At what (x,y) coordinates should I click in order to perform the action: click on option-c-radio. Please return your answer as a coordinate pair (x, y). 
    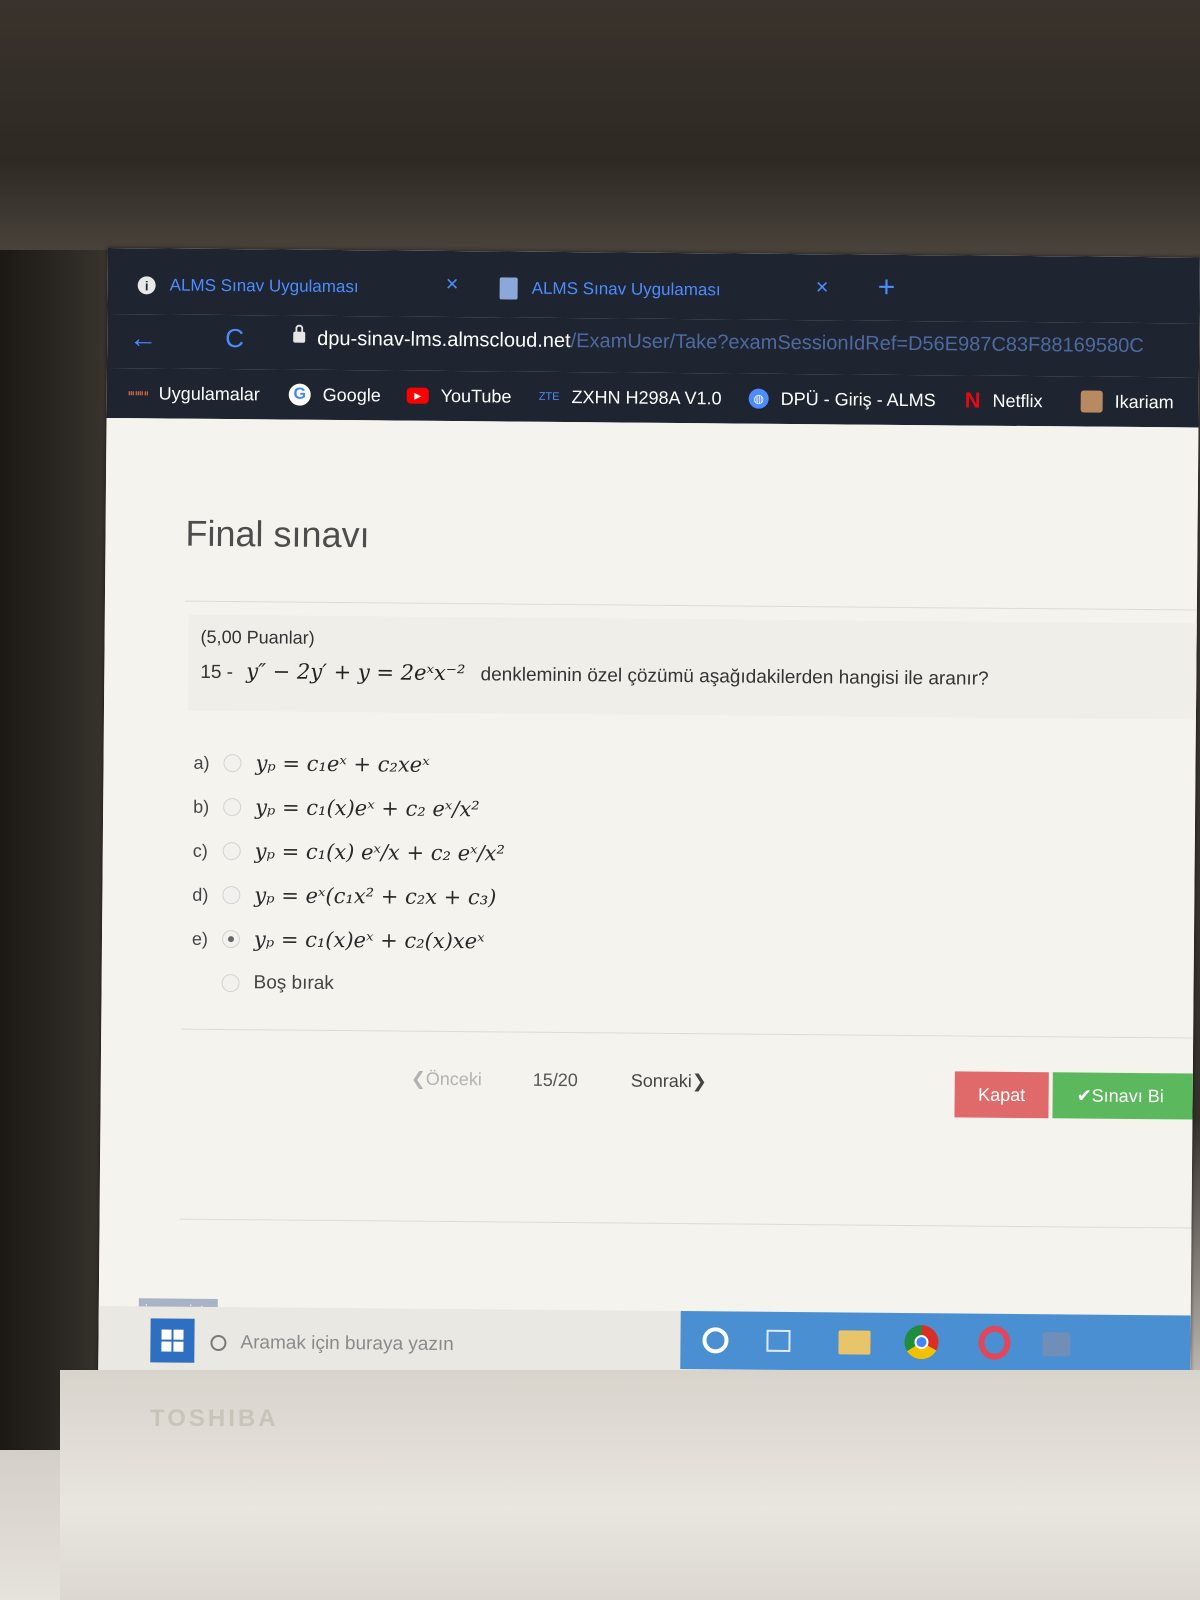
    Looking at the image, I should click on (231, 851).